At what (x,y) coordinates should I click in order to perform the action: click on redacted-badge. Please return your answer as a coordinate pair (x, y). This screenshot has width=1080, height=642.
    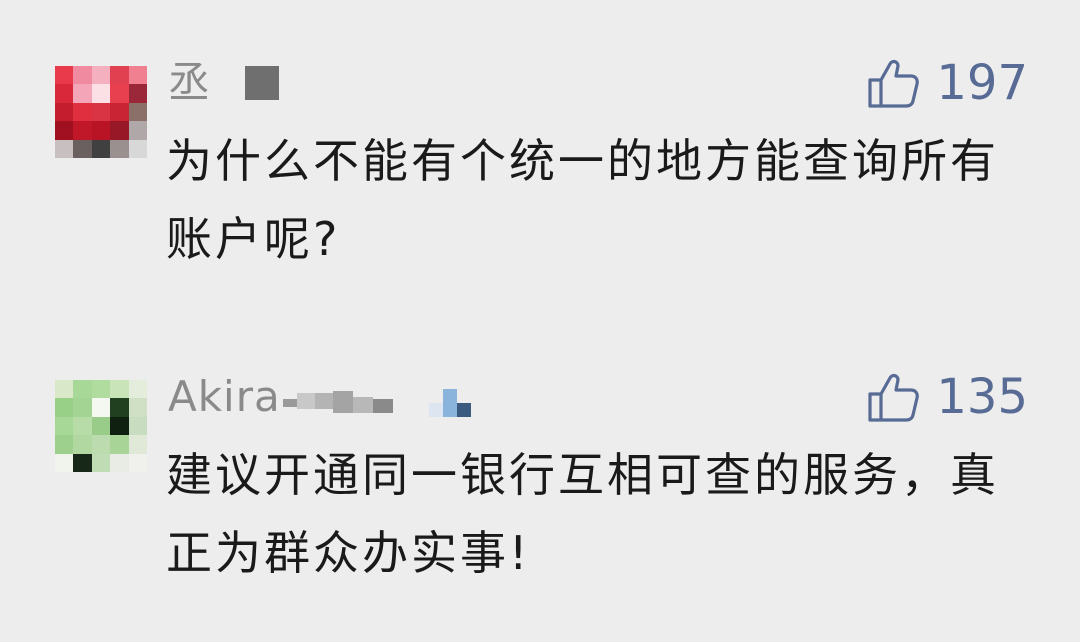
    Looking at the image, I should click on (449, 397).